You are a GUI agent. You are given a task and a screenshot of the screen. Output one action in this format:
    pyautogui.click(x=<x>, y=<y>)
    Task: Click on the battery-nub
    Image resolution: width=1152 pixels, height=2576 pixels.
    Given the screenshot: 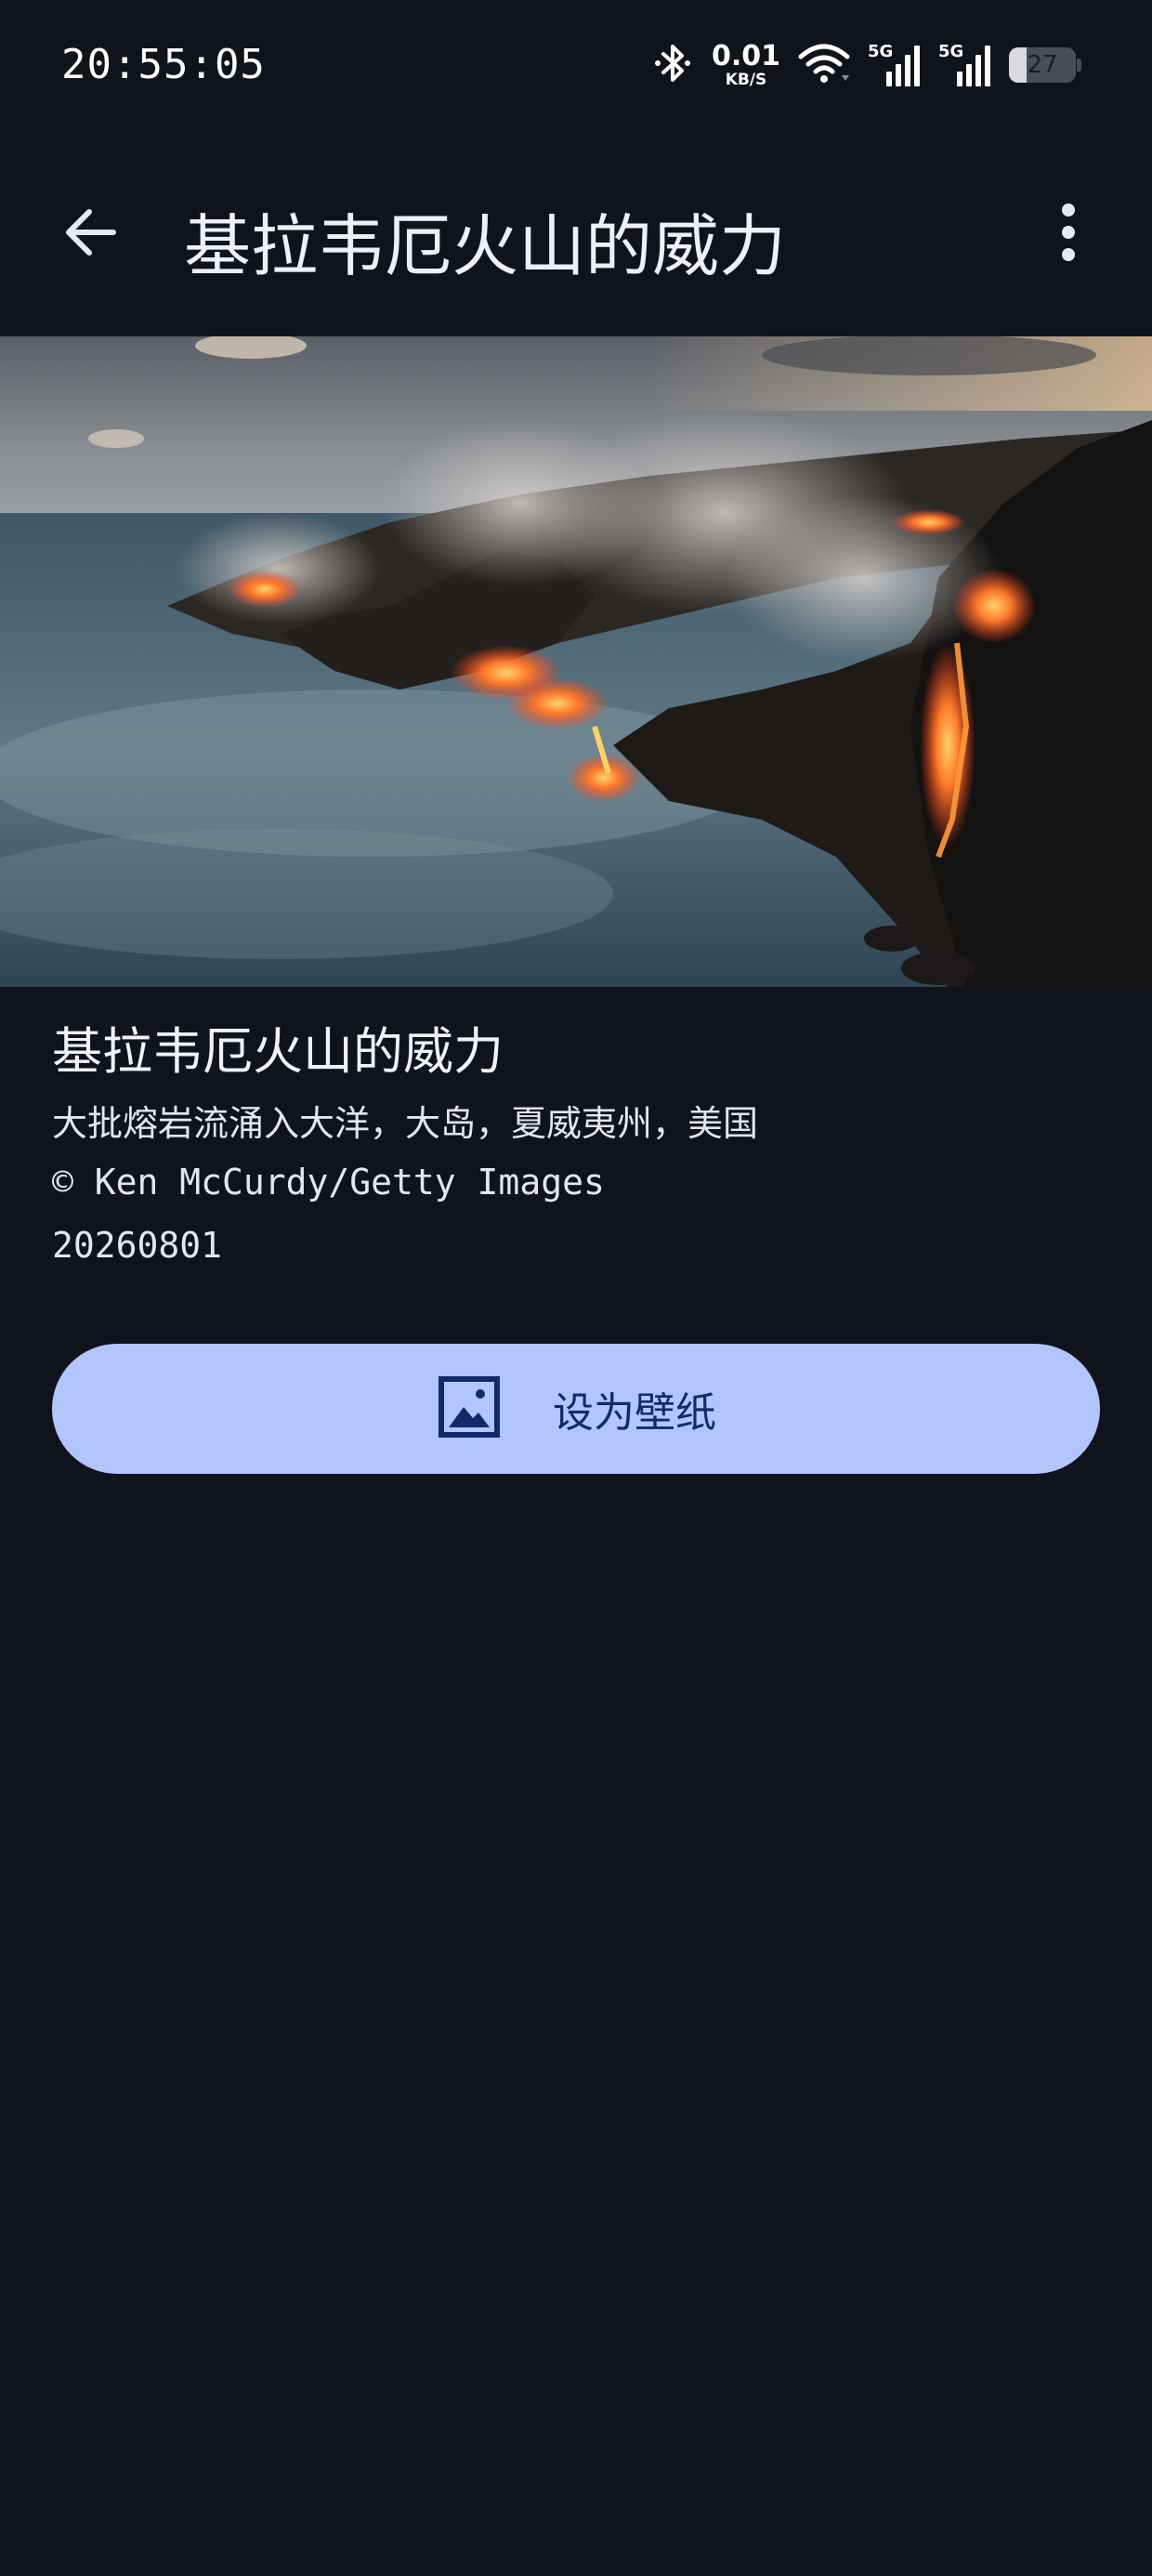 What is the action you would take?
    pyautogui.click(x=1079, y=65)
    